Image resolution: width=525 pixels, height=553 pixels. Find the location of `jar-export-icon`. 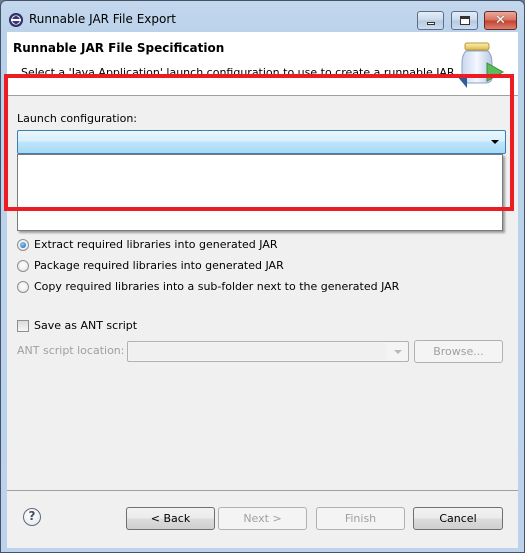

jar-export-icon is located at coordinates (481, 65).